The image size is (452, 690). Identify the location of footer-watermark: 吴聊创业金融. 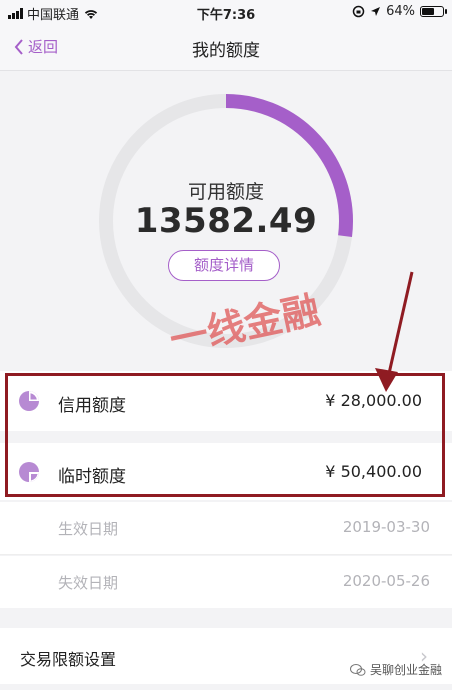
(395, 669).